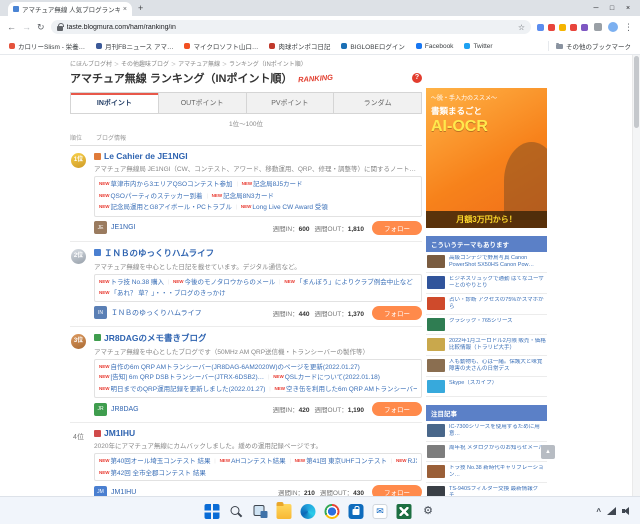  What do you see at coordinates (299, 46) in the screenshot?
I see `bookmark-item: 肉球ポンポコ日記` at bounding box center [299, 46].